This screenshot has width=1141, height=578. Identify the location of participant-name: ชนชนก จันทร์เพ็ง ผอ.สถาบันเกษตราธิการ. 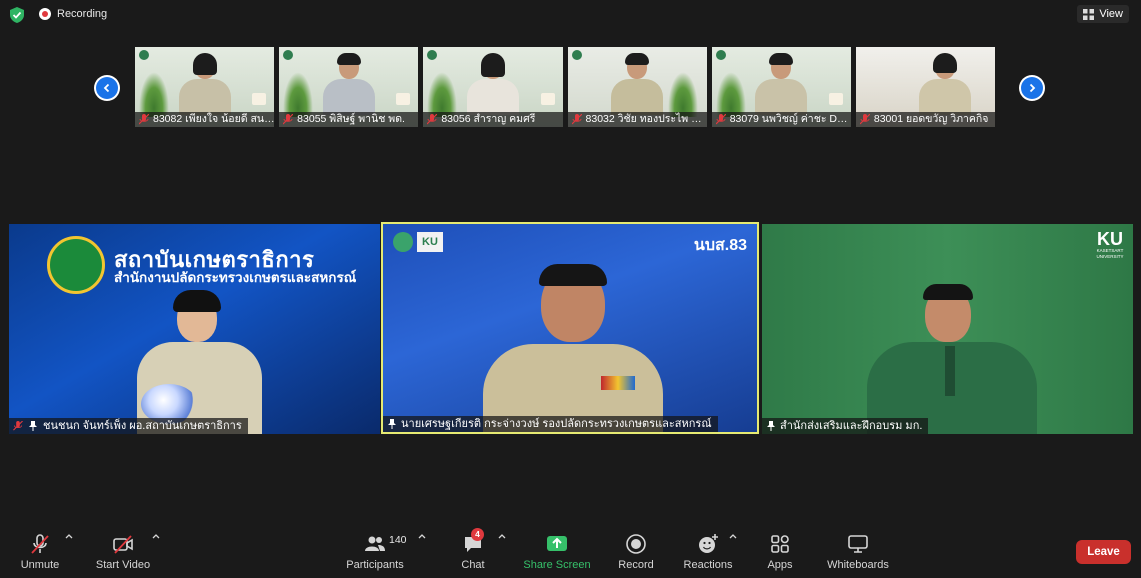
(142, 426).